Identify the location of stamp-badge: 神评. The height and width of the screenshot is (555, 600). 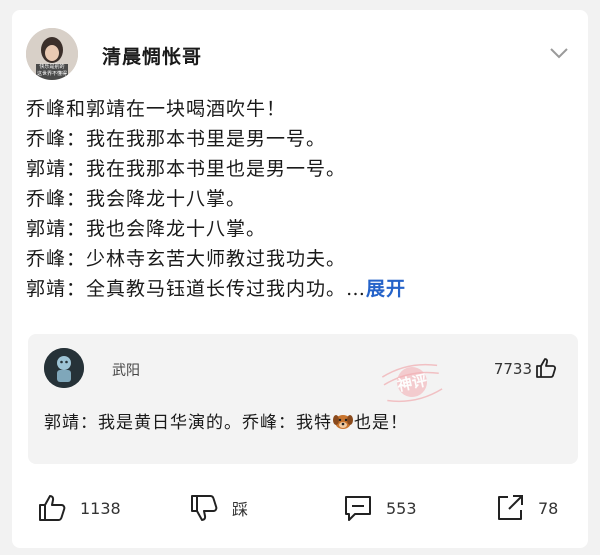
(412, 383).